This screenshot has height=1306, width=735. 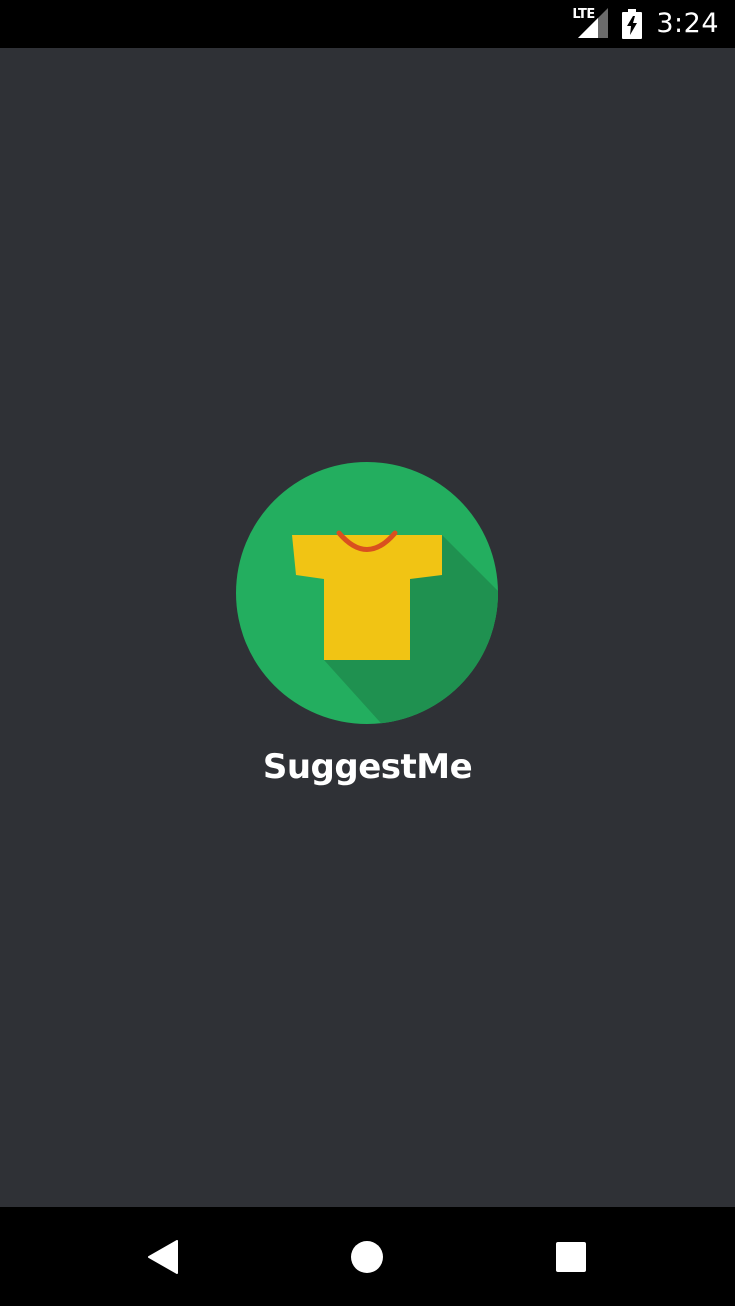 I want to click on back-button, so click(x=163, y=1256).